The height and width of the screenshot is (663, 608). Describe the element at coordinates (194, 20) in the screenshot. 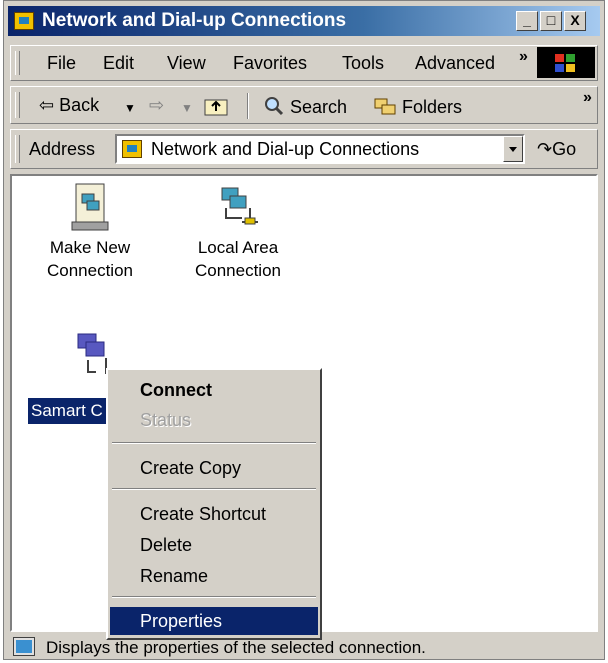

I see `window-title: Network and Dial-up Connections` at that location.